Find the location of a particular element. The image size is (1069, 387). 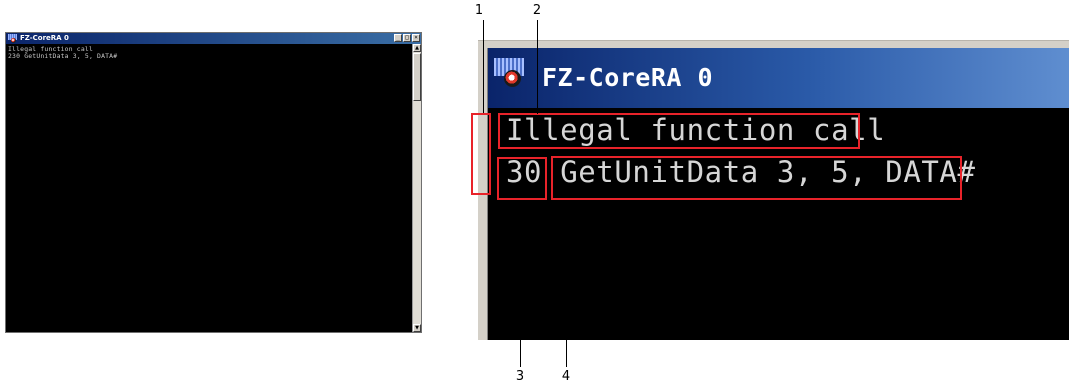

callout-1: 1 is located at coordinates (479, 10).